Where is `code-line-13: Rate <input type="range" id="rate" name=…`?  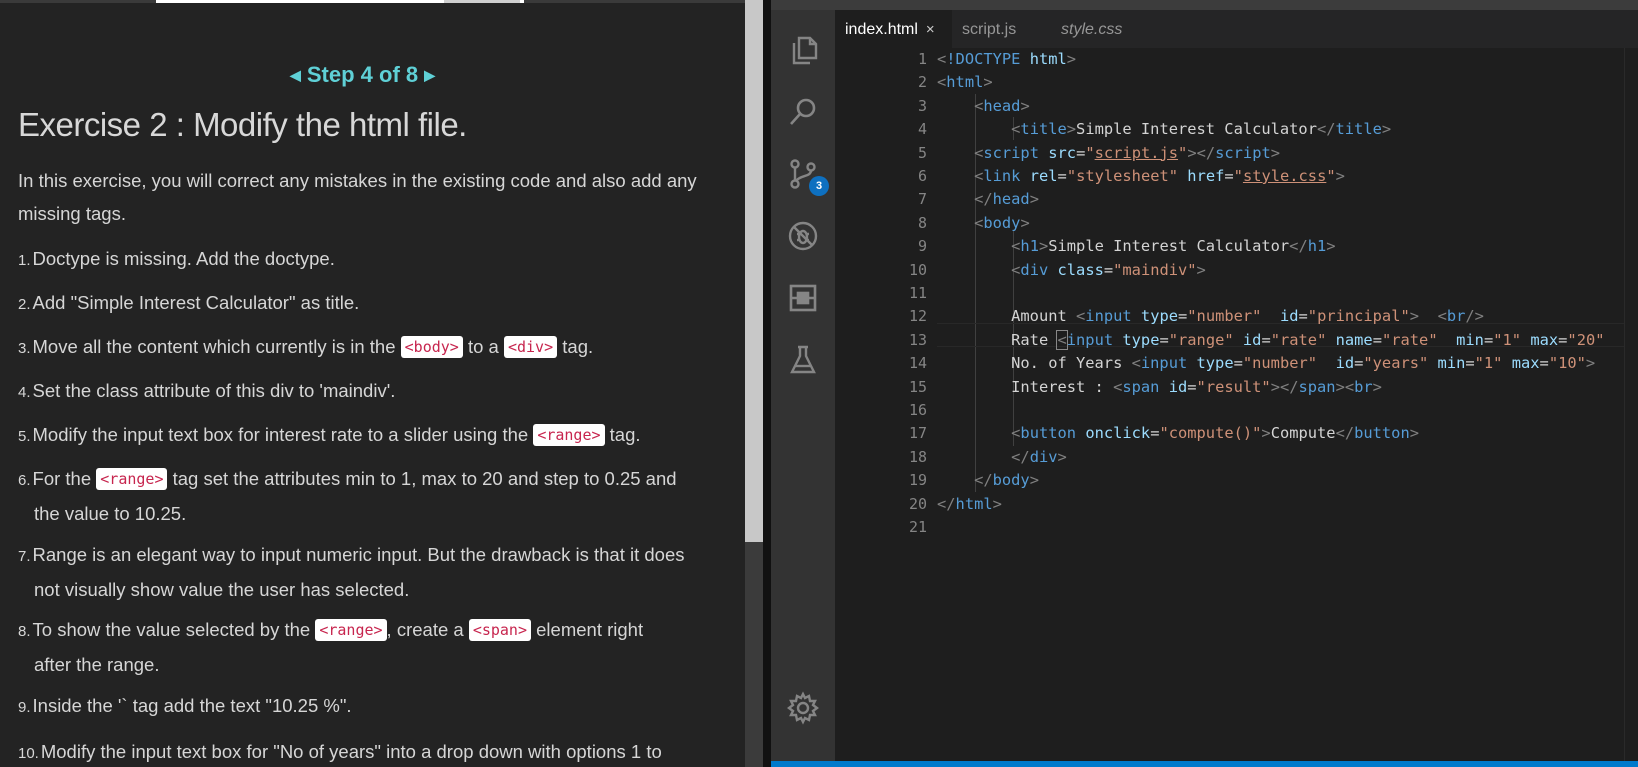
code-line-13: Rate <input type="range" id="rate" name=… is located at coordinates (1308, 339).